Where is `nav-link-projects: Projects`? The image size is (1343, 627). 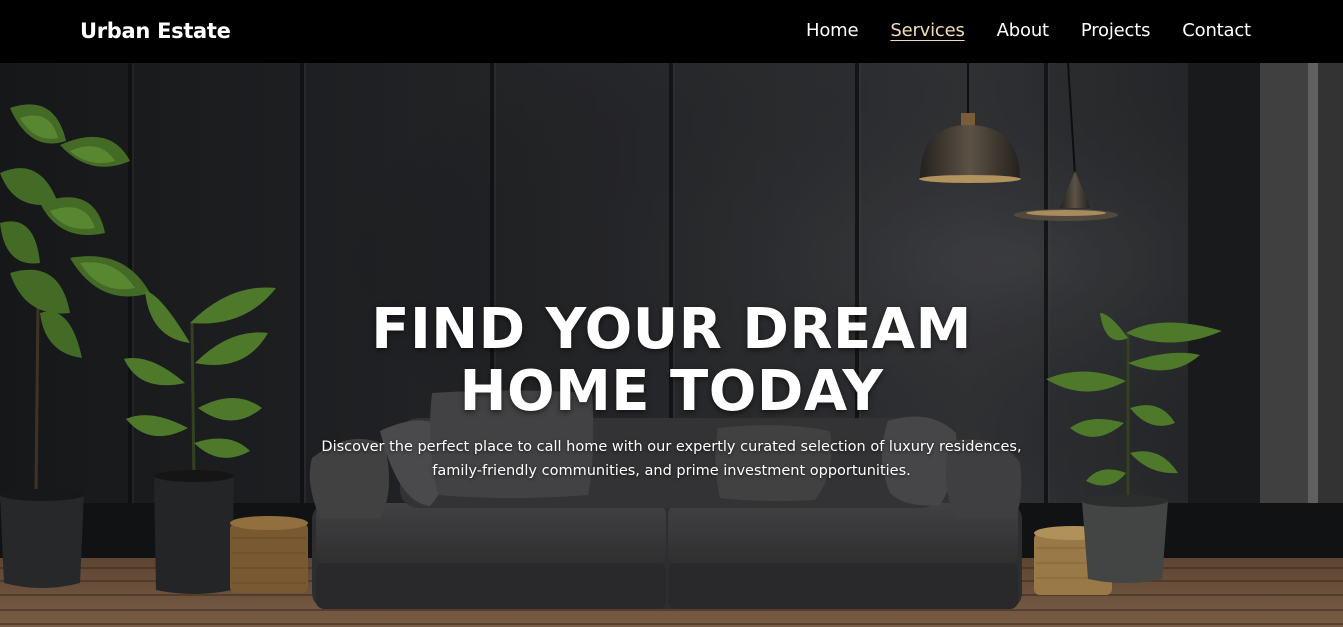
nav-link-projects: Projects is located at coordinates (1116, 30).